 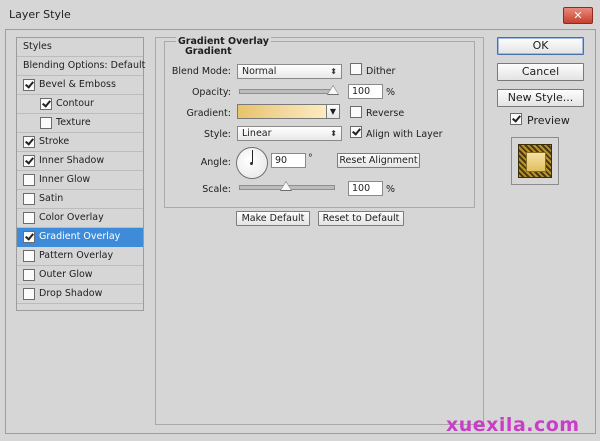 I want to click on style-item-outer-glow: Outer Glow, so click(x=80, y=275).